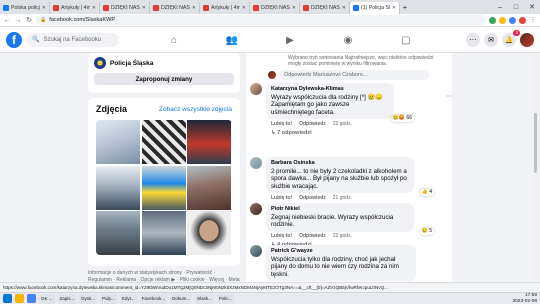  I want to click on see-all-photos-link: Zobacz wszystkie zdjęcia, so click(195, 109).